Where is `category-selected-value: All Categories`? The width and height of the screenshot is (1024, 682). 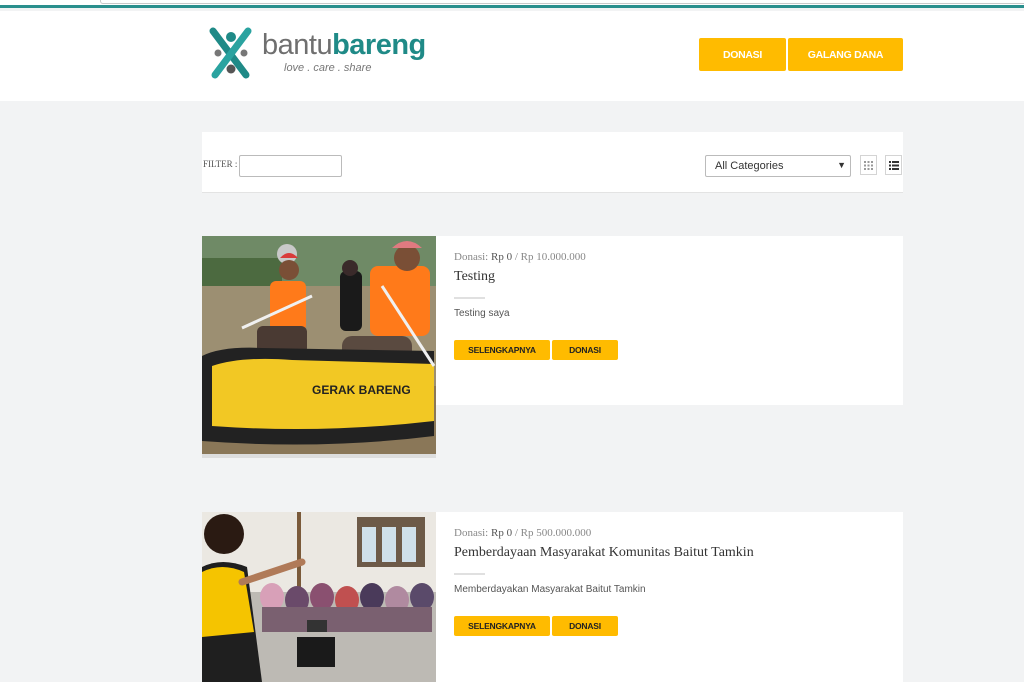 category-selected-value: All Categories is located at coordinates (749, 166).